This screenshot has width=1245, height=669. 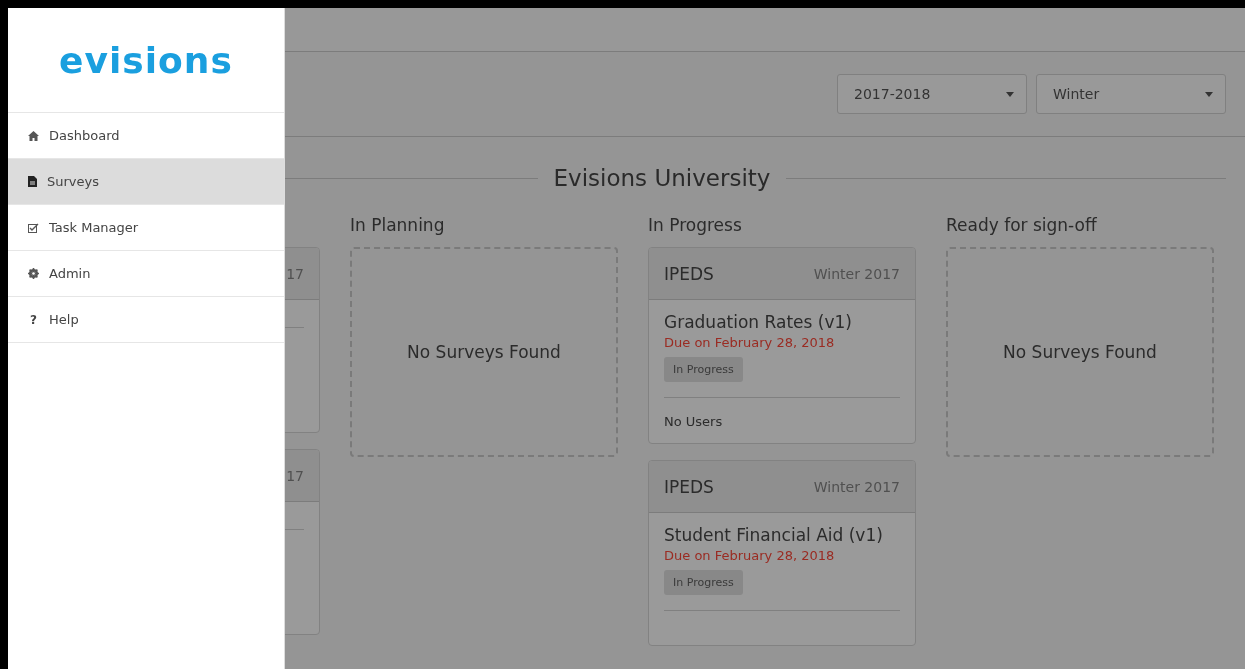 I want to click on file-icon, so click(x=32, y=181).